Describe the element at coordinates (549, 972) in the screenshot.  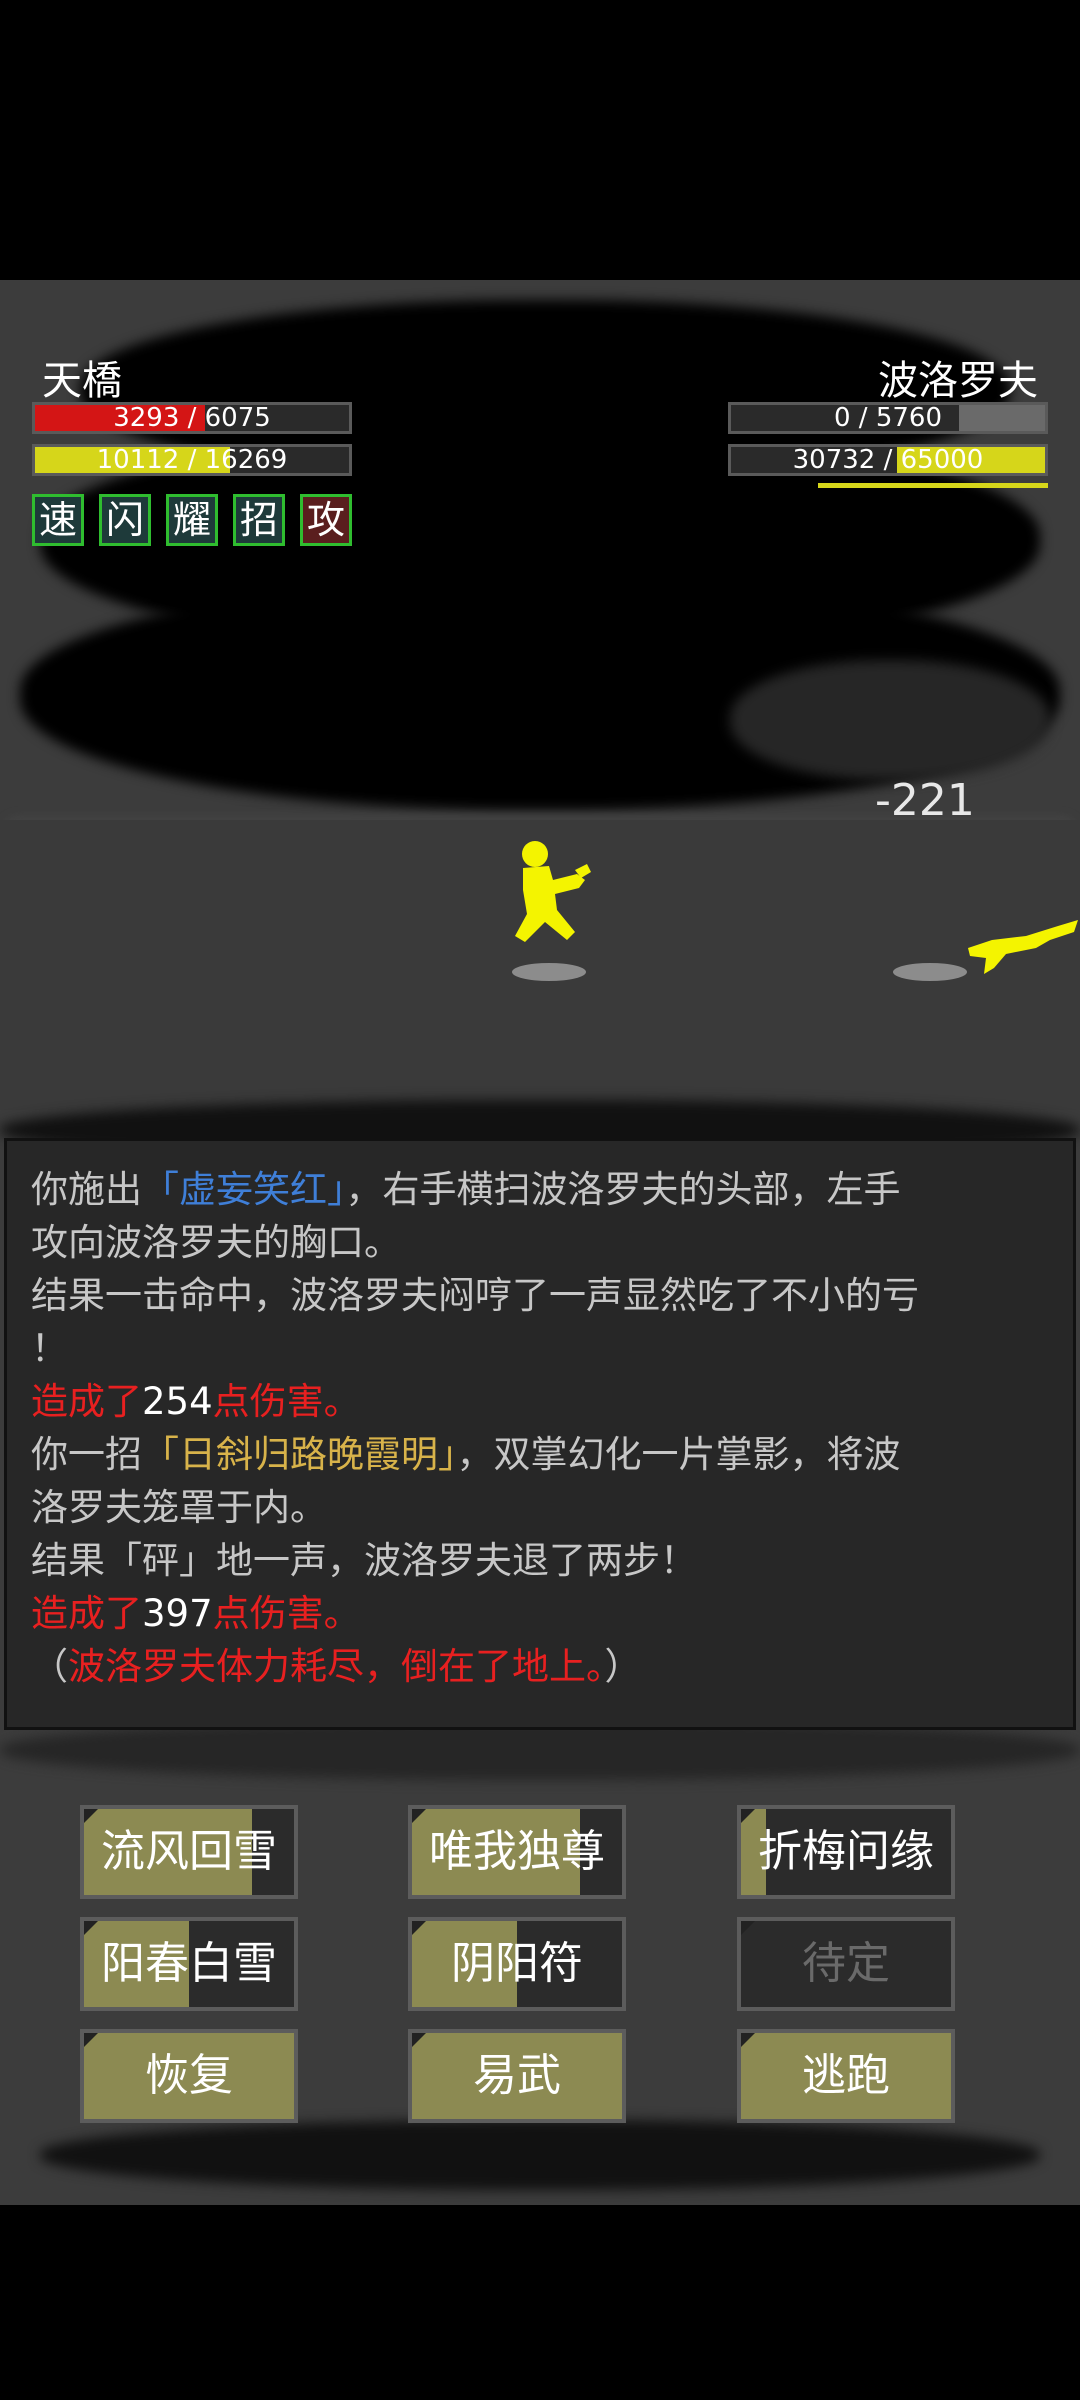
I see `player-shadow` at that location.